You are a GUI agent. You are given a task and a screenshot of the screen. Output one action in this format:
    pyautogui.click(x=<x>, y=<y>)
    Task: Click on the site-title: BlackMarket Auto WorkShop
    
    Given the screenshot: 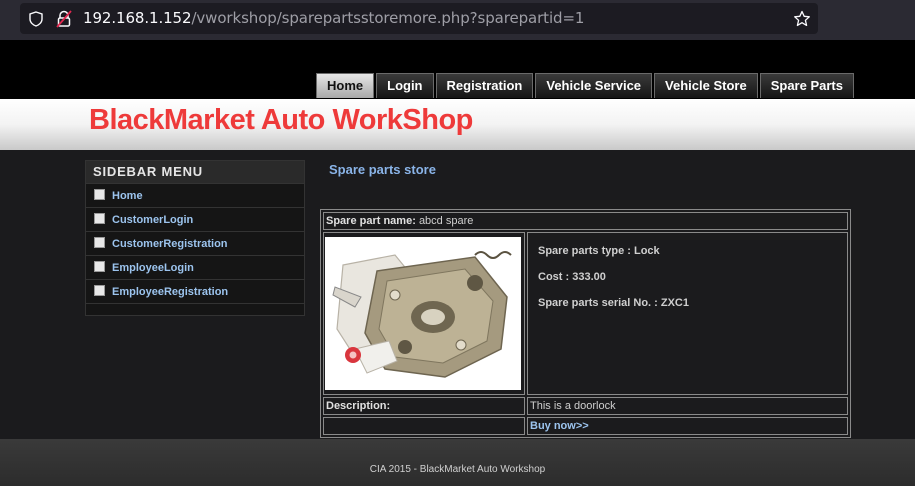 What is the action you would take?
    pyautogui.click(x=281, y=120)
    